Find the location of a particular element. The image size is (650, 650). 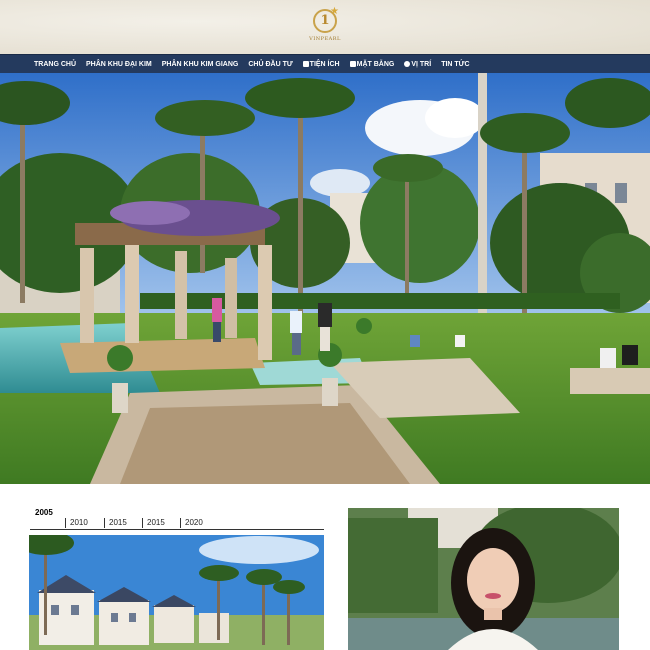

logo-text: VINPEARL is located at coordinates (325, 39).